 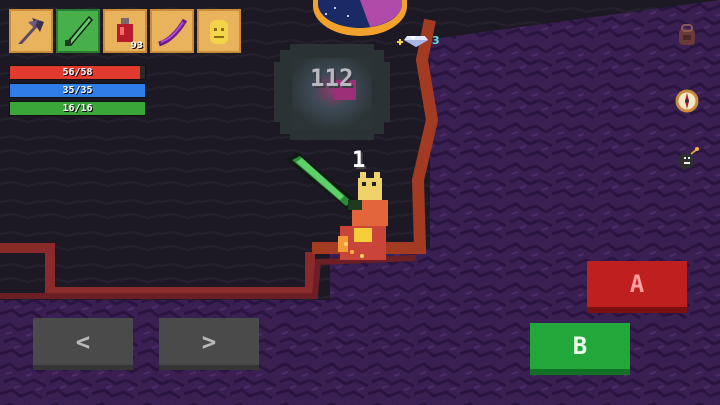 I want to click on move-right-button: >, so click(x=209, y=344).